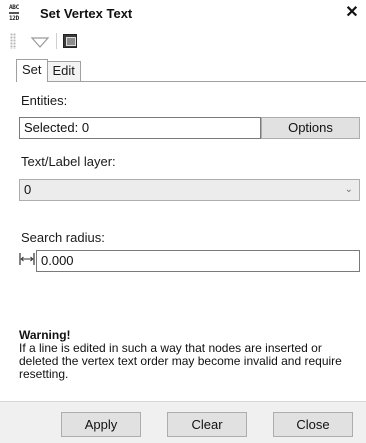 This screenshot has height=443, width=366. I want to click on options-button: Options, so click(310, 128).